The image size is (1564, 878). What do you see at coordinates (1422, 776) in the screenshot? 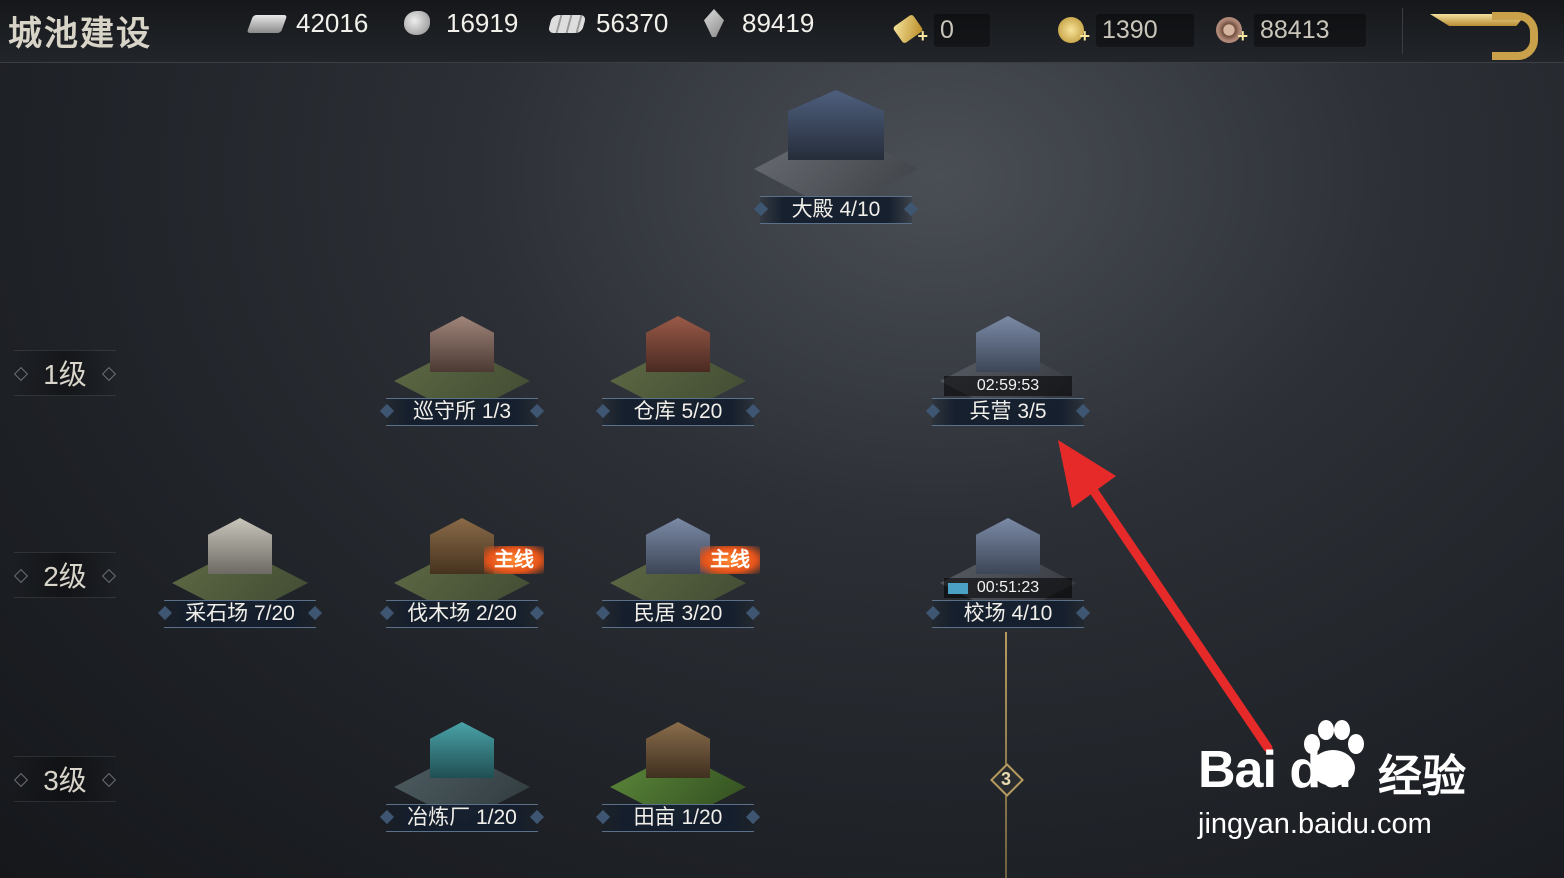
I see `watermark-brand: 经验` at bounding box center [1422, 776].